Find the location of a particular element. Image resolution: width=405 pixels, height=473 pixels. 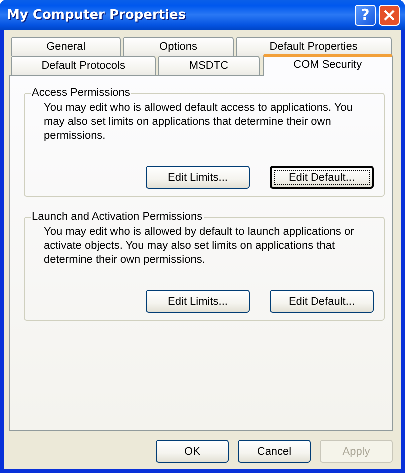

window-title: My Computer Properties is located at coordinates (97, 15).